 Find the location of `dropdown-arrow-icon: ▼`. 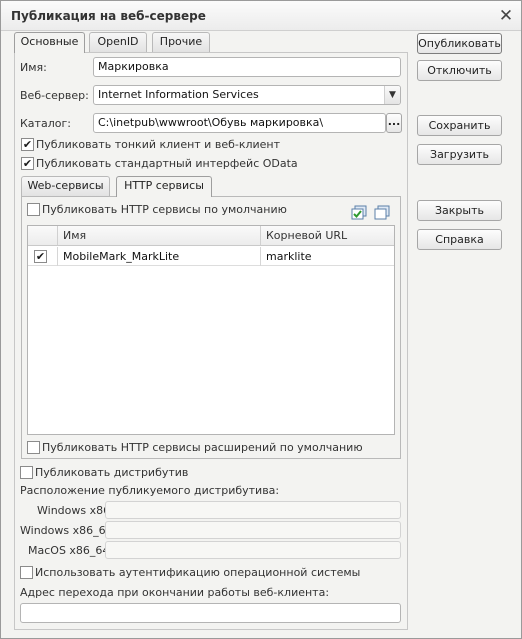

dropdown-arrow-icon: ▼ is located at coordinates (392, 95).